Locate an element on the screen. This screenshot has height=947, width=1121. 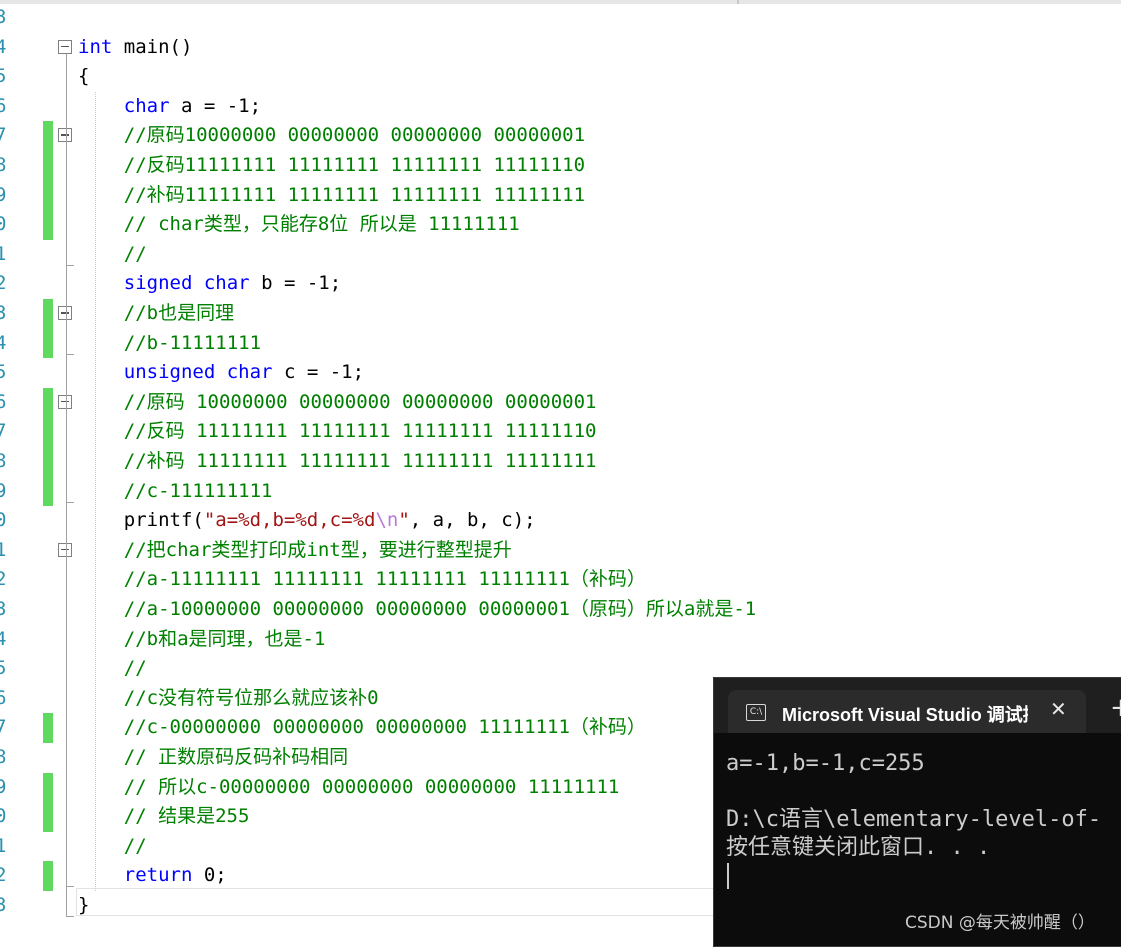
code-token: unsigned is located at coordinates (169, 372).